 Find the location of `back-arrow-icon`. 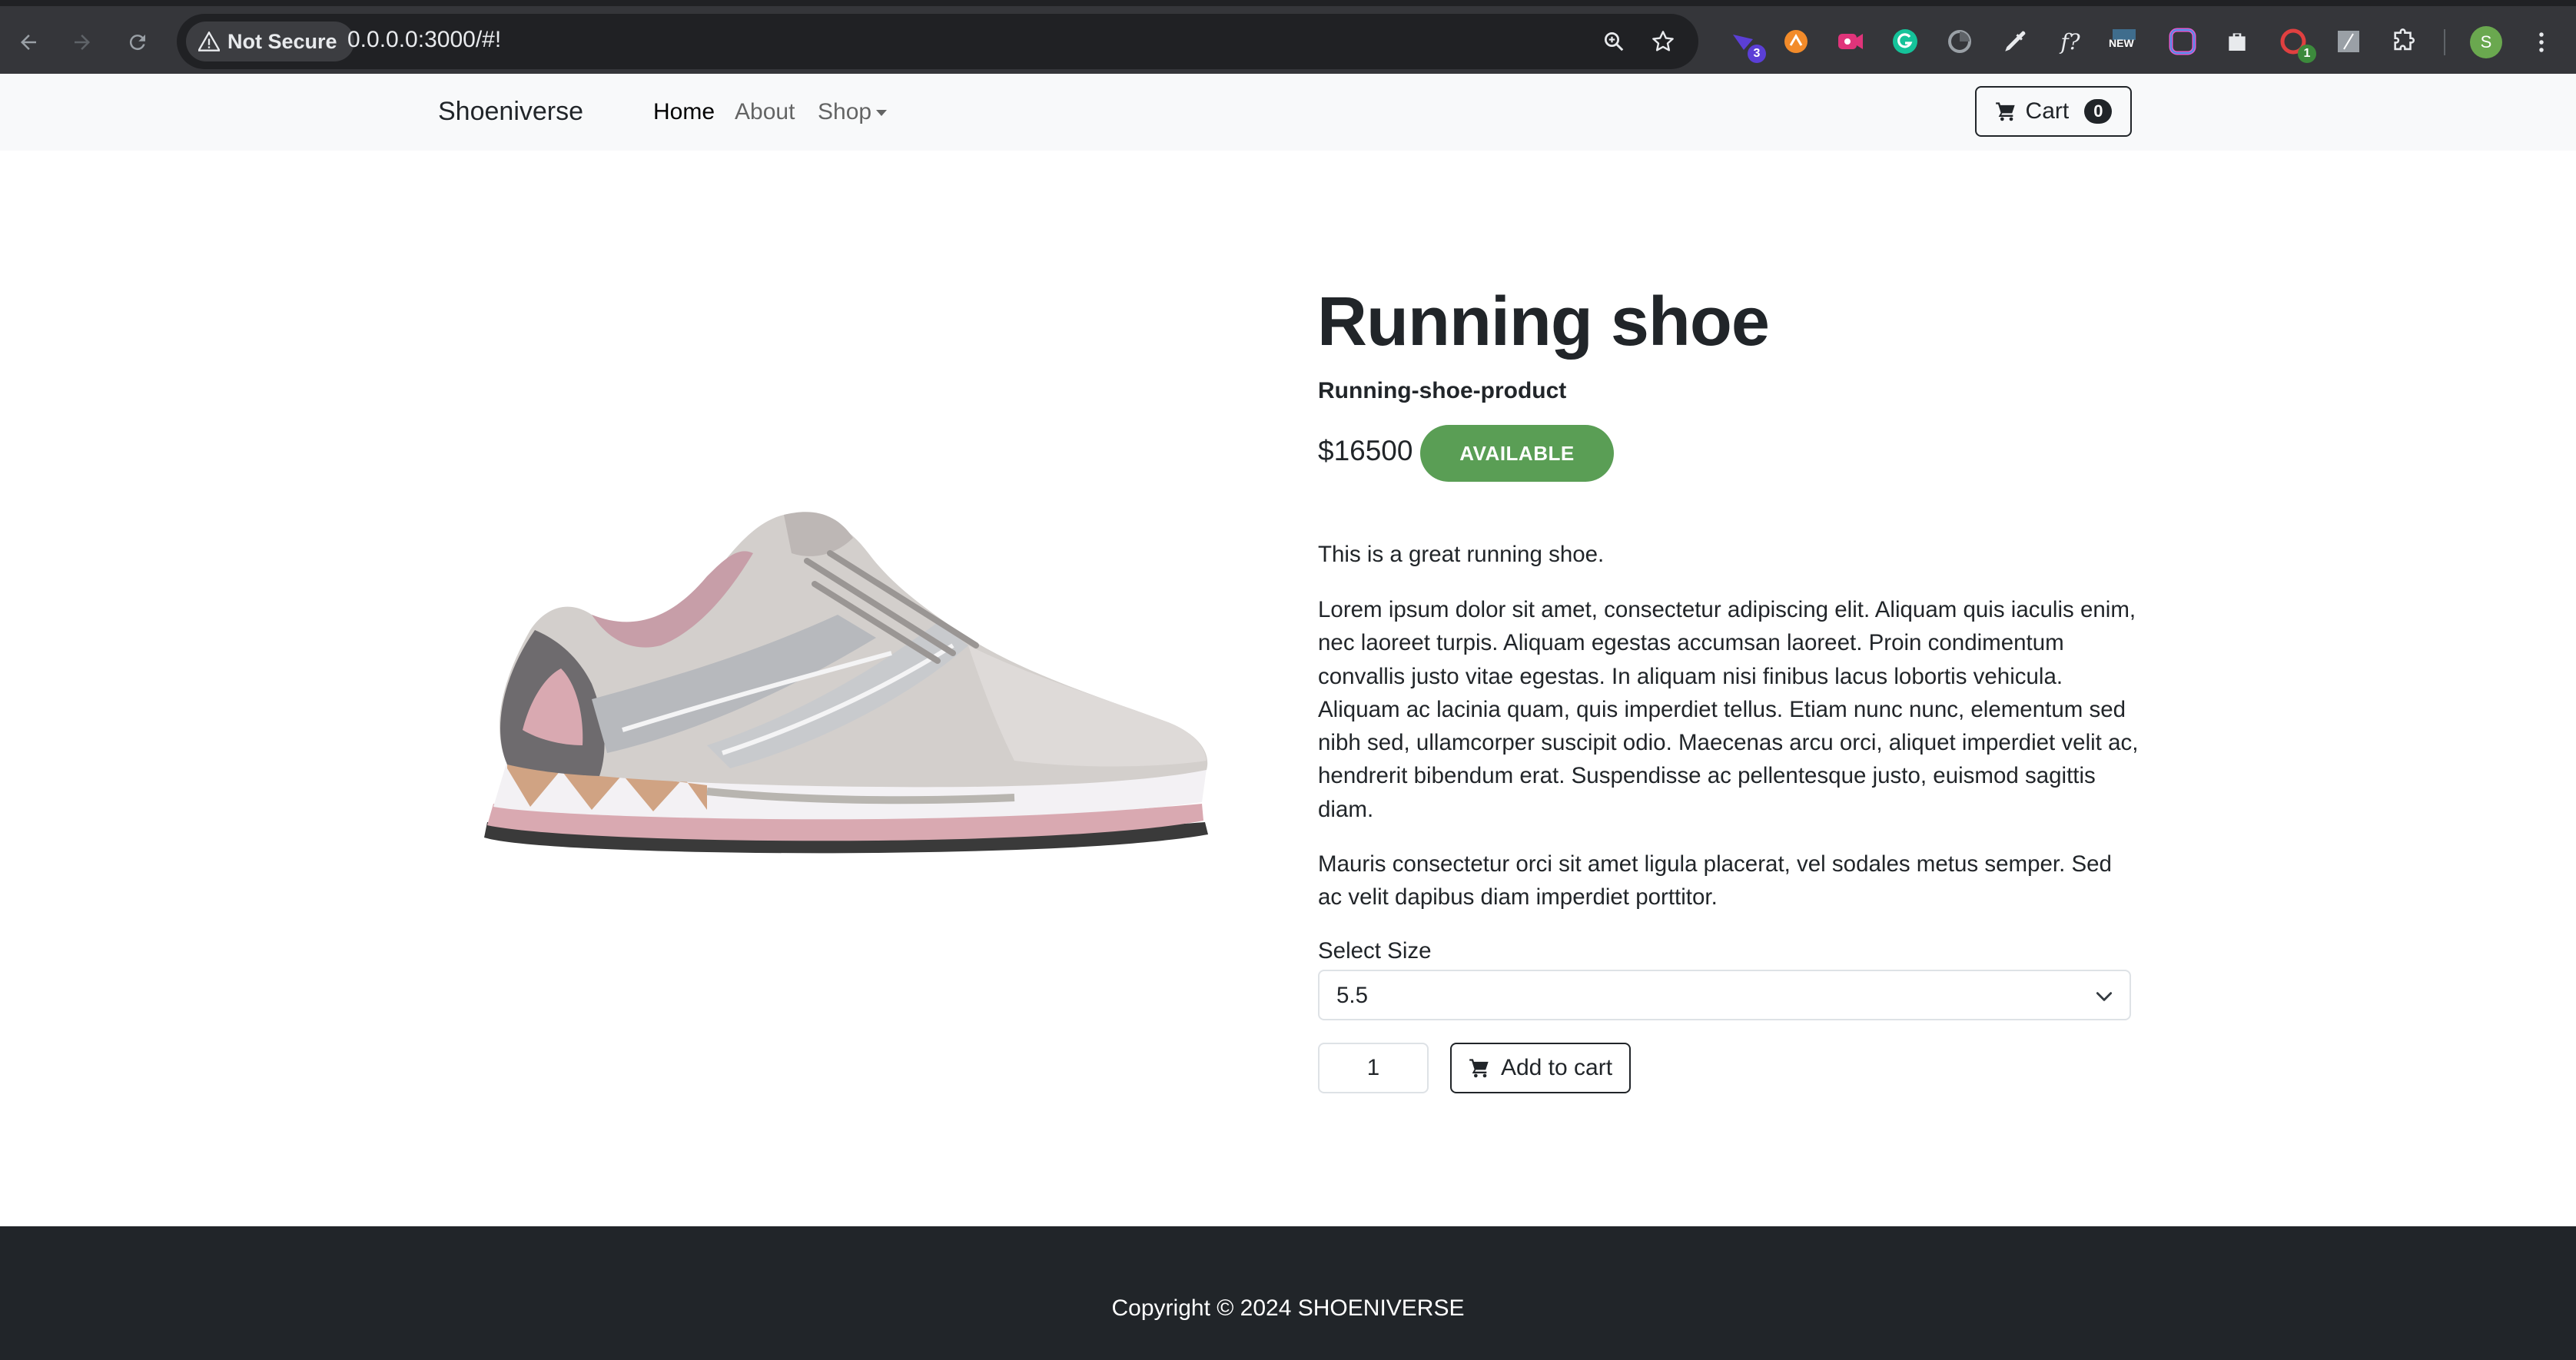

back-arrow-icon is located at coordinates (29, 42).